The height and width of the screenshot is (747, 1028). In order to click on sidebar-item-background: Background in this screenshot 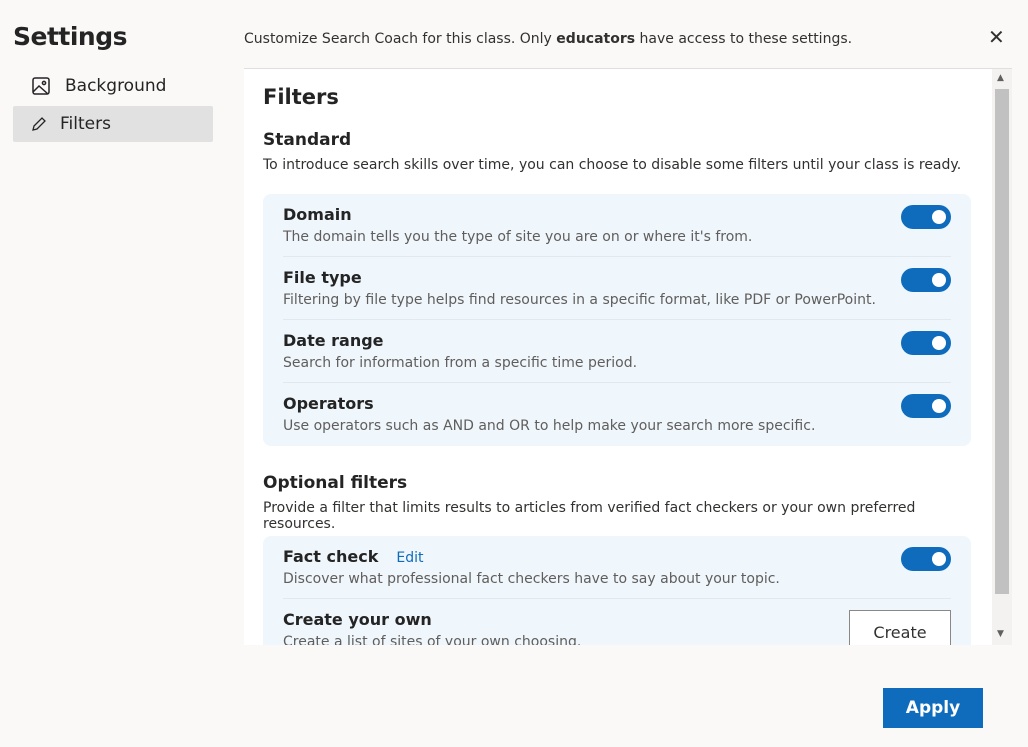, I will do `click(113, 86)`.